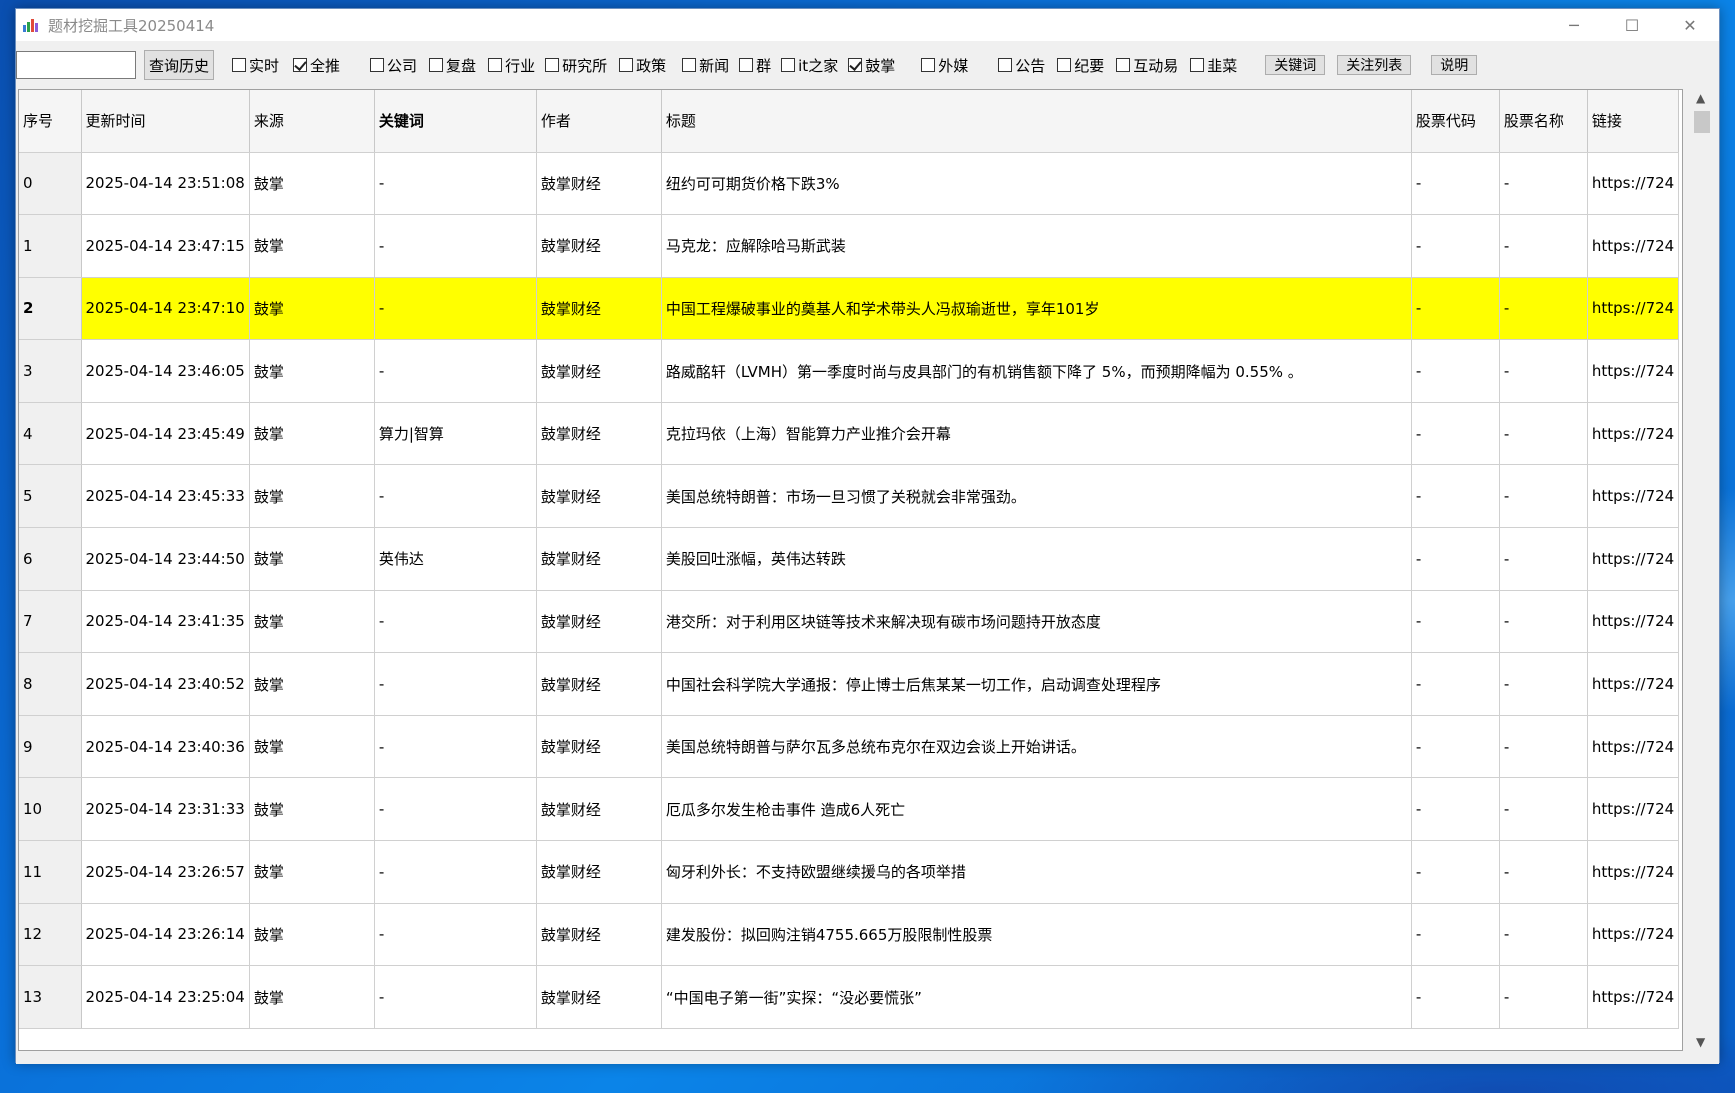 The image size is (1735, 1093). Describe the element at coordinates (1036, 684) in the screenshot. I see `table-cell: 中国社会科学院大学通报：停止博士后焦某某一切工作，启动调查处理程序` at that location.